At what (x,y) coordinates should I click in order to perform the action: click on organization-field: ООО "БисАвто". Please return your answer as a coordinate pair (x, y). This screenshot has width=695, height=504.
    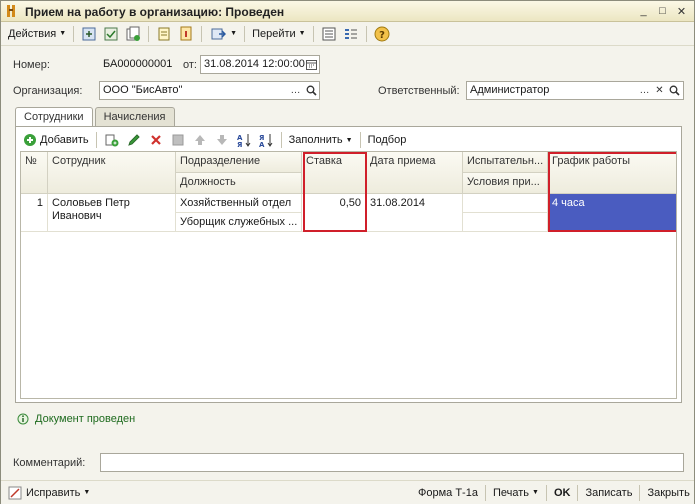
    Looking at the image, I should click on (209, 90).